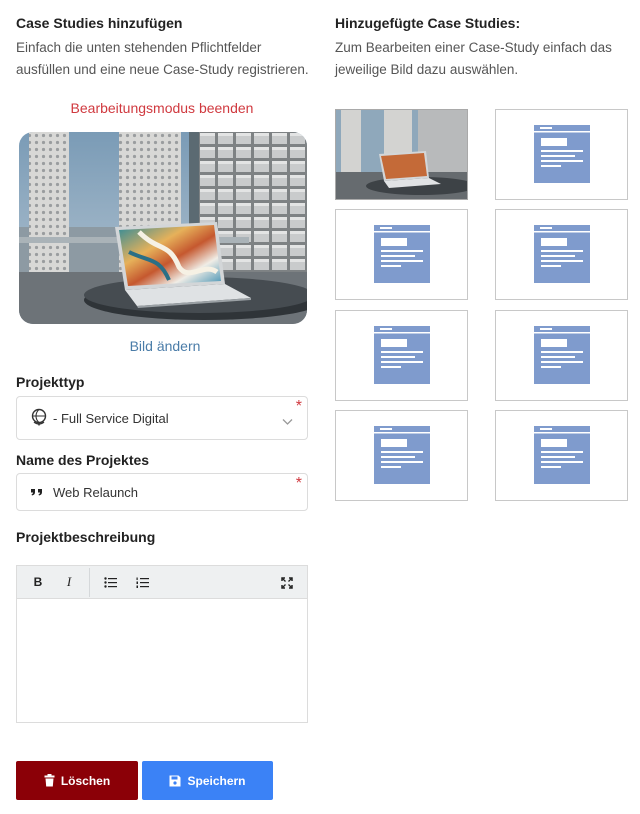 This screenshot has width=640, height=814. Describe the element at coordinates (99, 23) in the screenshot. I see `add-case-studies-title: Case Studies hinzufügen` at that location.